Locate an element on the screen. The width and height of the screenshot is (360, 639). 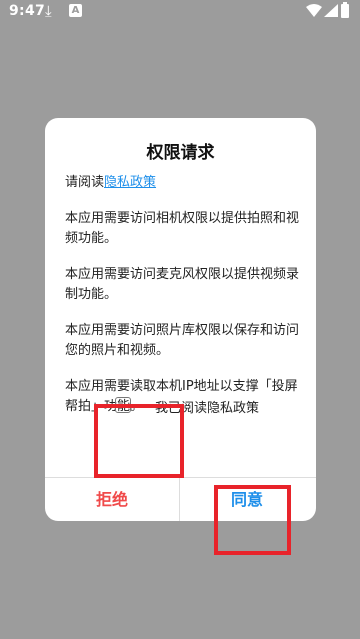
status-bar: 9:47 ⤓ A is located at coordinates (180, 12).